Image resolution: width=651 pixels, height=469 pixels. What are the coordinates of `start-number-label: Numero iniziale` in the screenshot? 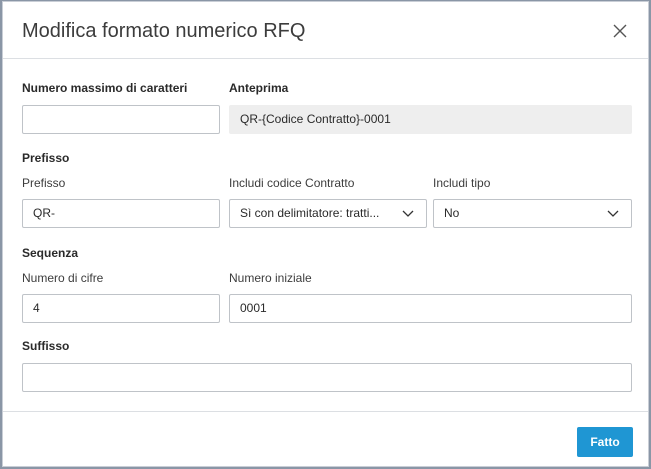 It's located at (270, 278).